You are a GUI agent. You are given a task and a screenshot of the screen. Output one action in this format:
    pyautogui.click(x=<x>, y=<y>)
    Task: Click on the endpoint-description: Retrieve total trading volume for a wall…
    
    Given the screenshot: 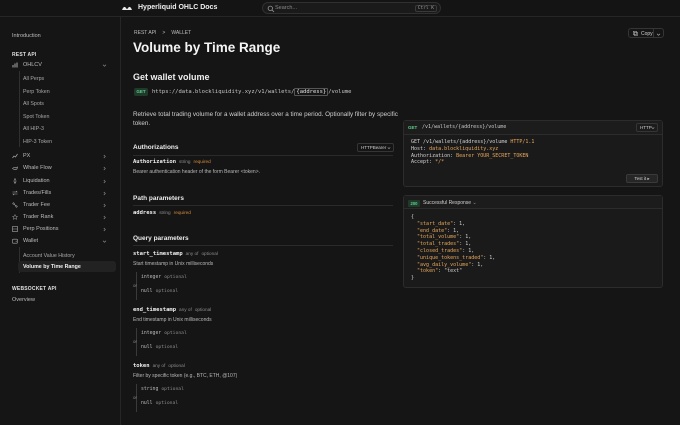 What is the action you would take?
    pyautogui.click(x=265, y=119)
    